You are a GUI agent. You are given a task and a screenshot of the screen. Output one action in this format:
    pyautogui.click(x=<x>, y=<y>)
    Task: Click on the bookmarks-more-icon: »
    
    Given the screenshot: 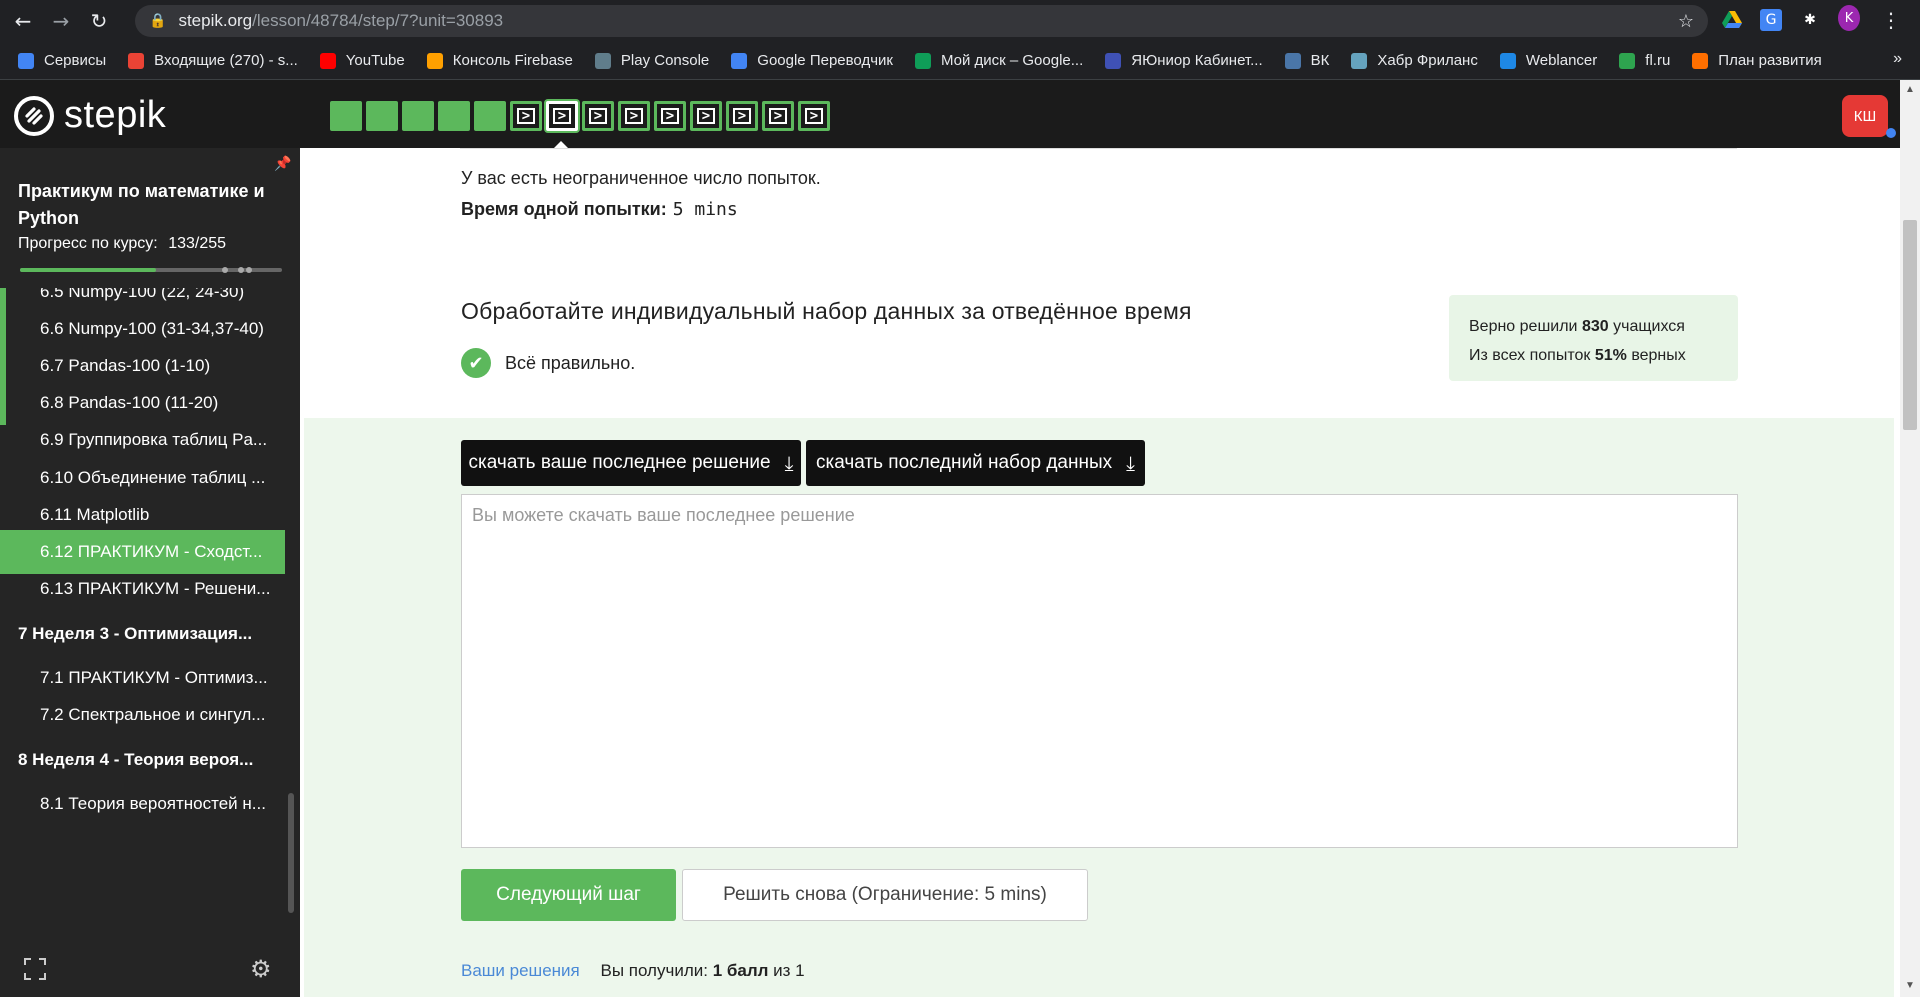 What is the action you would take?
    pyautogui.click(x=1897, y=59)
    